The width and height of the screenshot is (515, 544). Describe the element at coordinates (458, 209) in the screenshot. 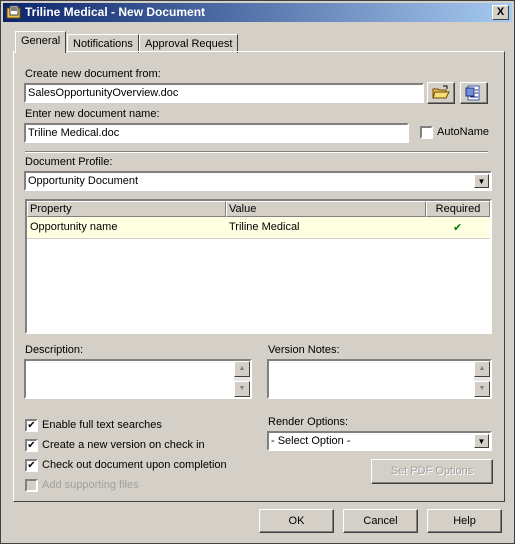

I see `column-header-required: Required` at that location.